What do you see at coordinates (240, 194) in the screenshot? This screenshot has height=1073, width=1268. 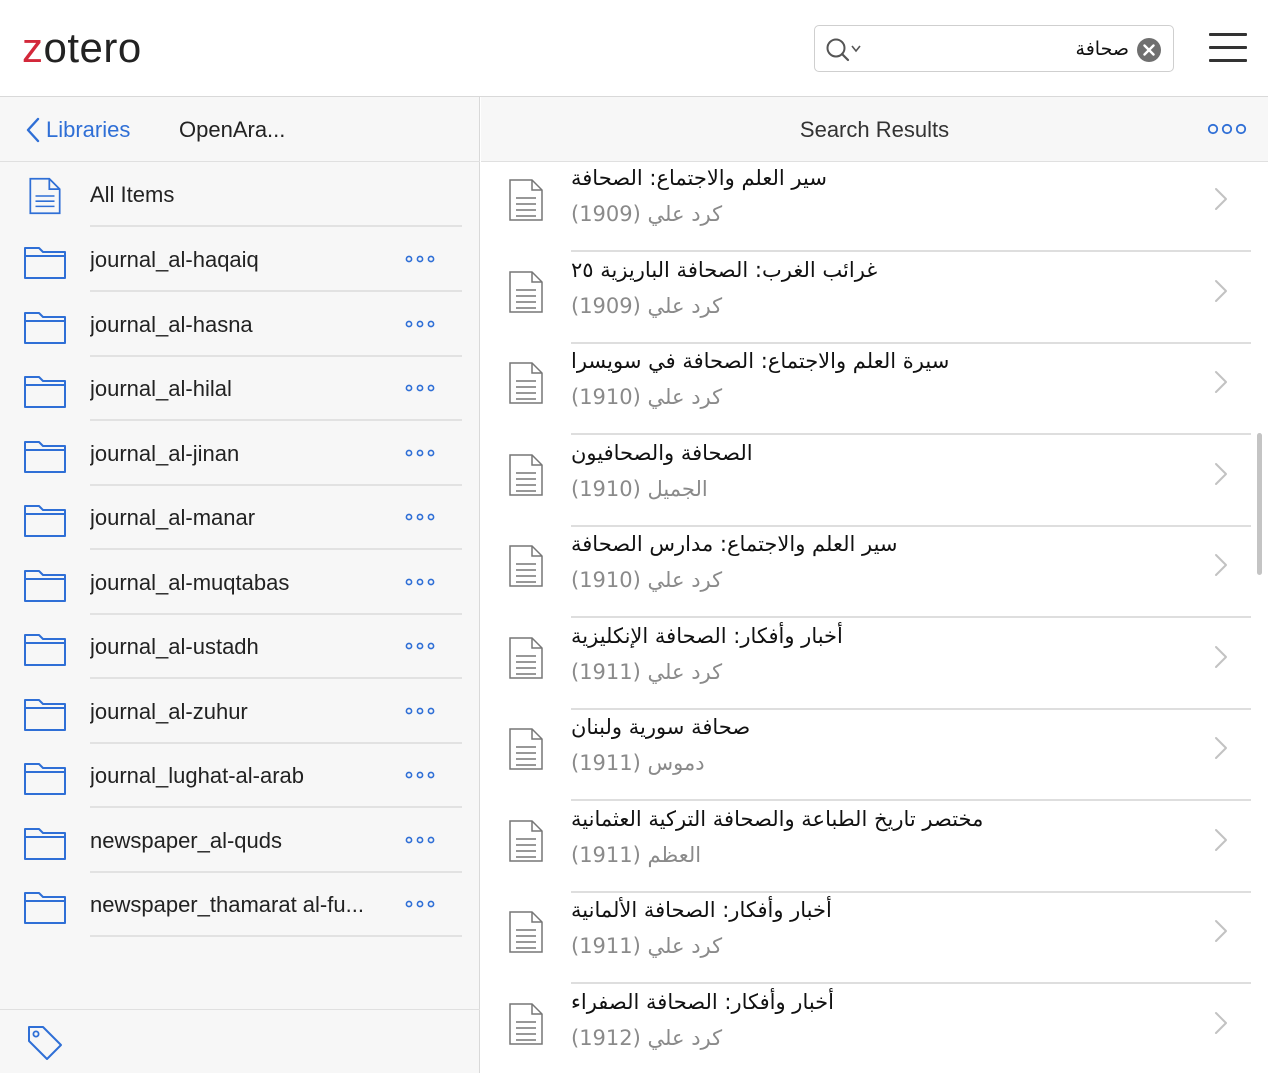 I see `all-items-row: All Items` at bounding box center [240, 194].